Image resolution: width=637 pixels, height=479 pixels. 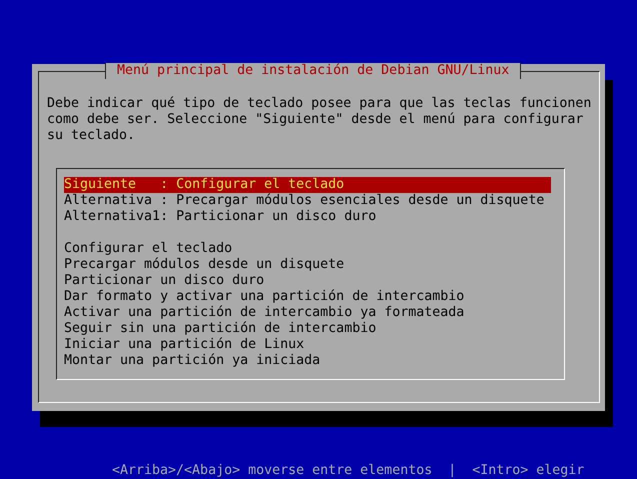 I want to click on menu-item: Particionar un disco duro, so click(x=307, y=281).